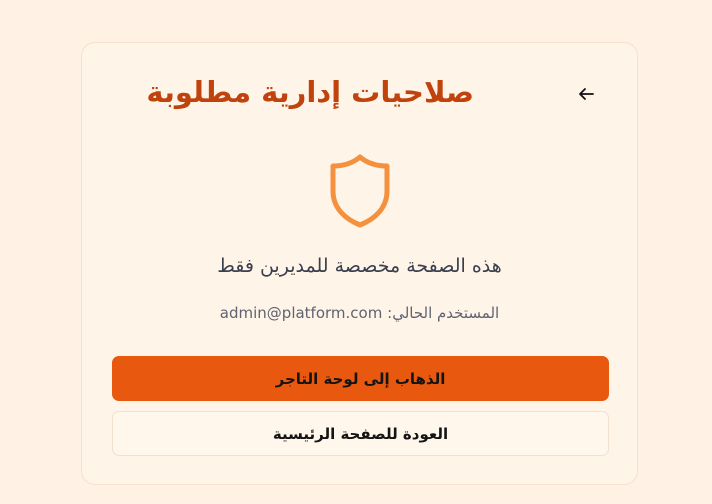  I want to click on current-user-email: admin@platform.com, so click(301, 313).